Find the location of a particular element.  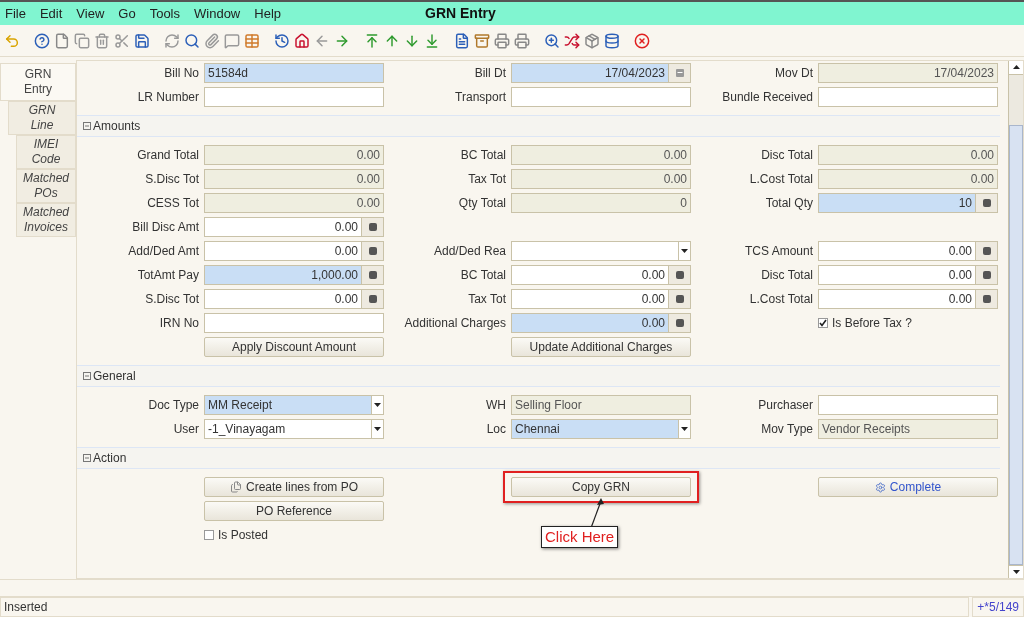

archive-icon is located at coordinates (482, 40).